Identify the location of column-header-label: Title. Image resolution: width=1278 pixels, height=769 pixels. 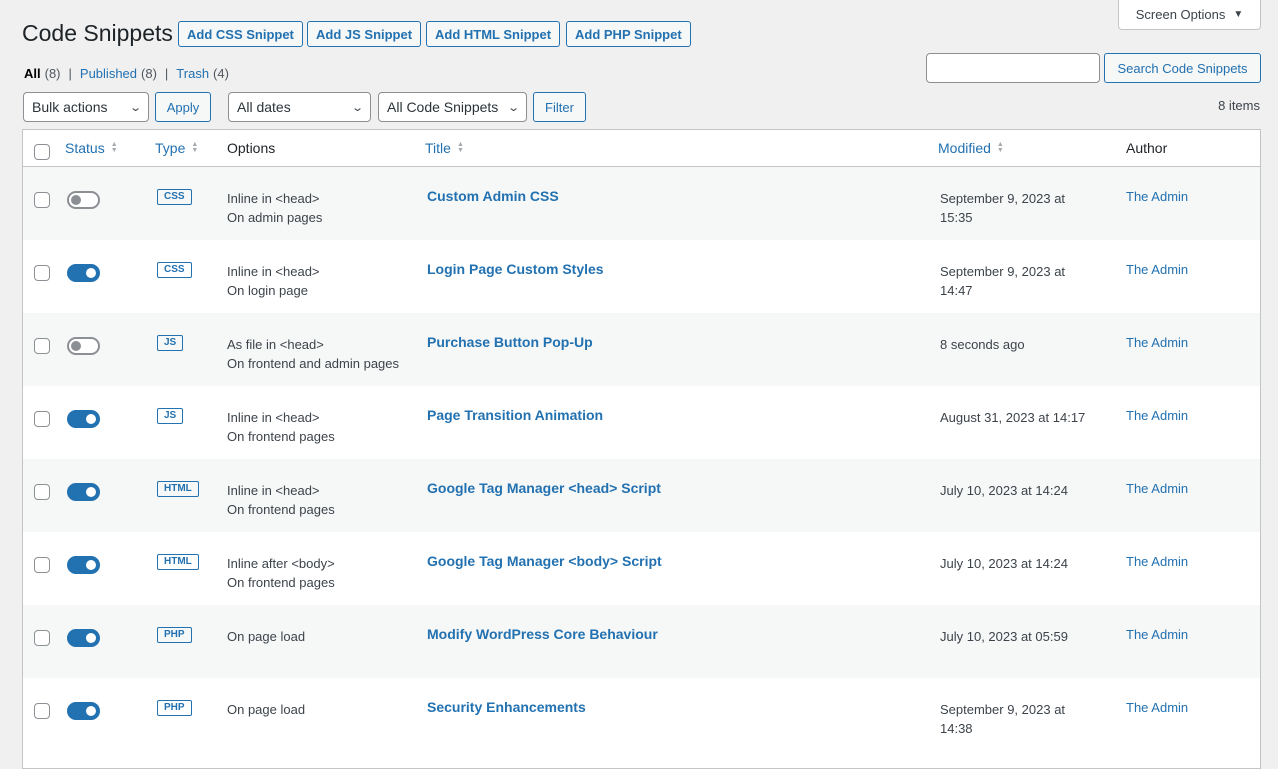
(438, 148).